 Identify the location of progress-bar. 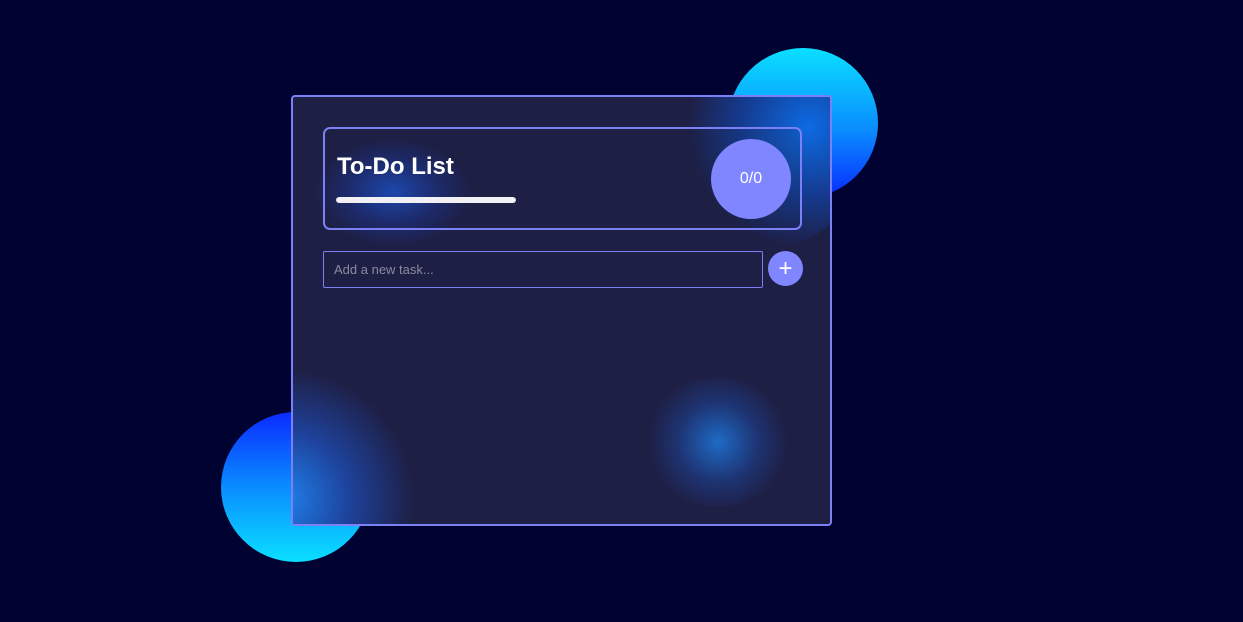
(426, 200).